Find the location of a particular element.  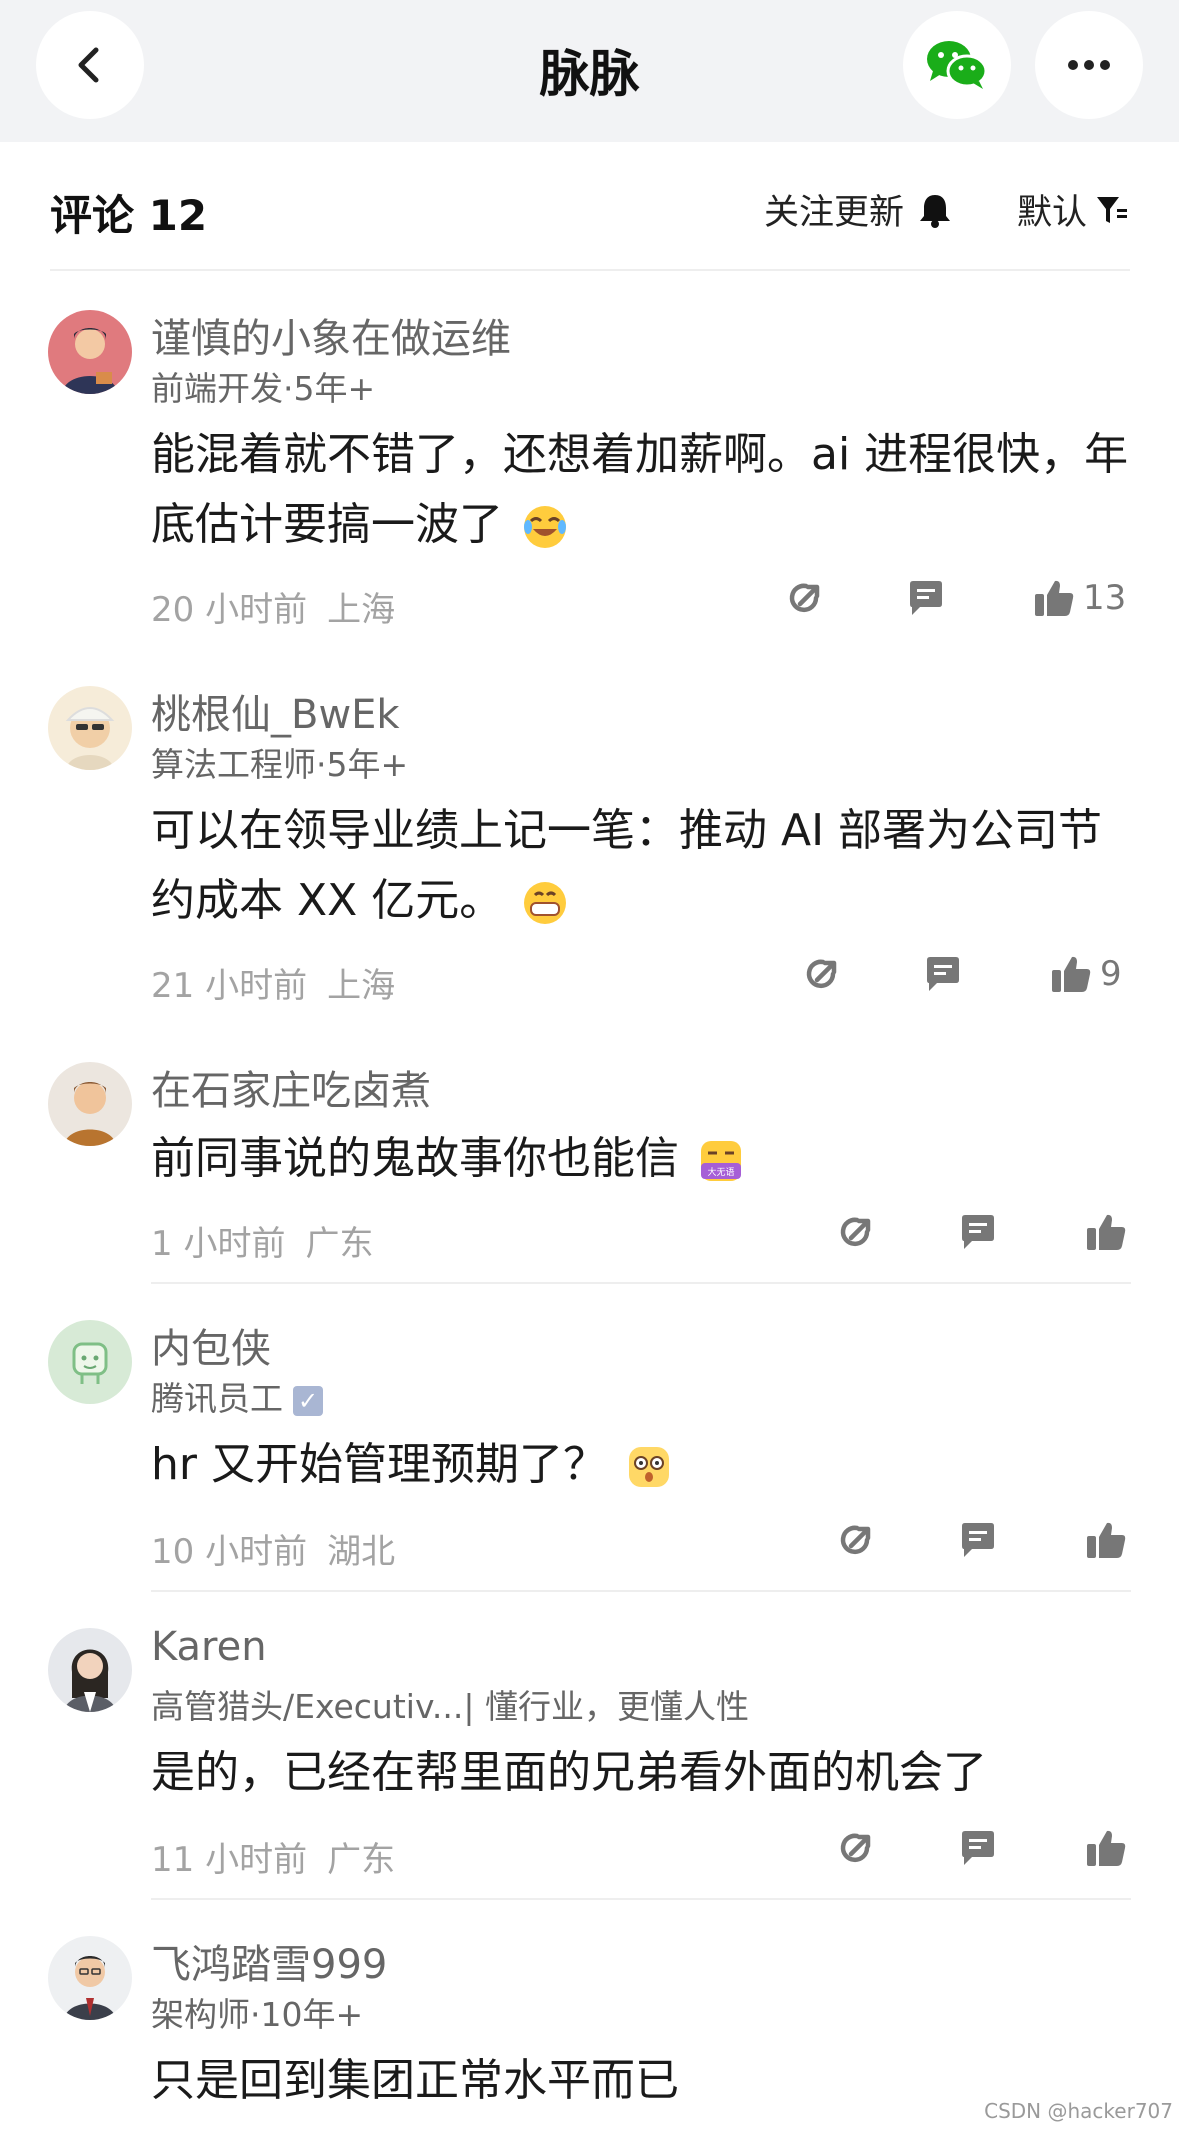

header-divider is located at coordinates (590, 270).